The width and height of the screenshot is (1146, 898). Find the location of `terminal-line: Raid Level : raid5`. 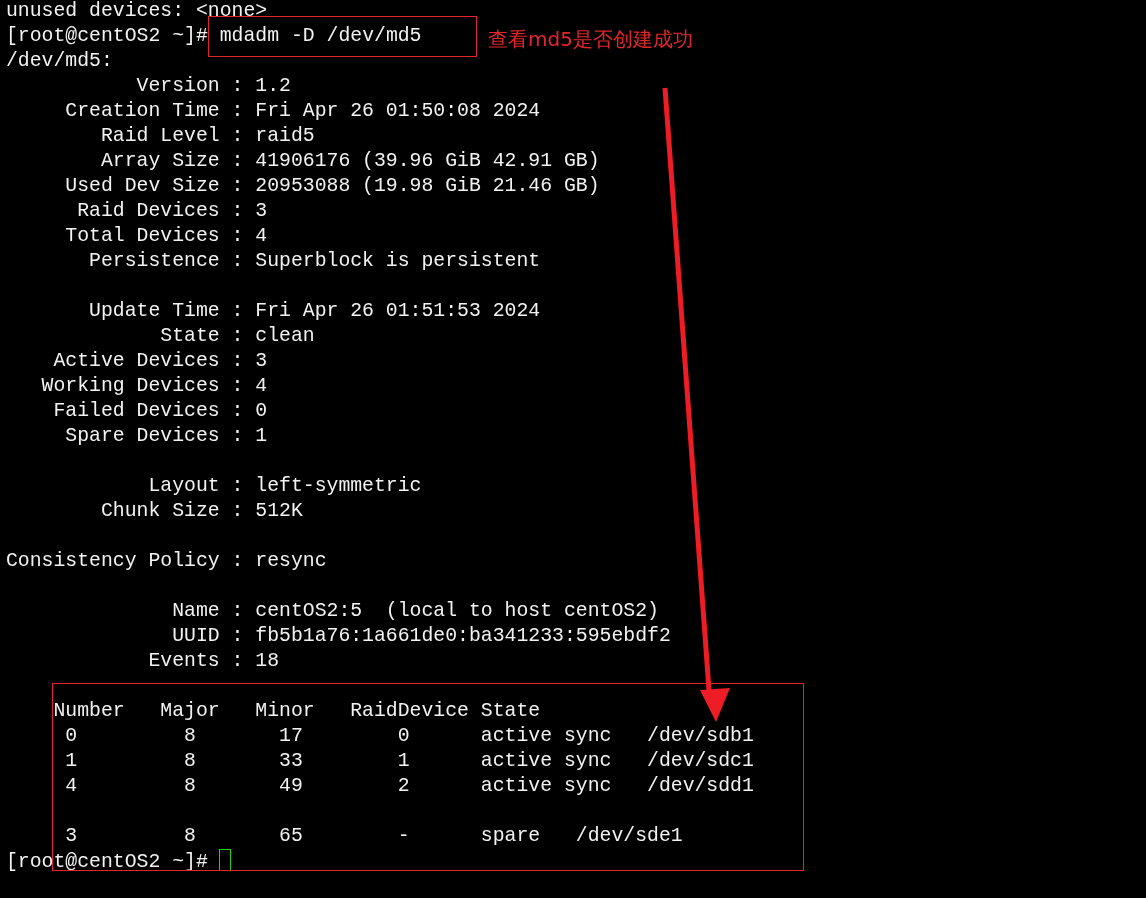

terminal-line: Raid Level : raid5 is located at coordinates (207, 136).